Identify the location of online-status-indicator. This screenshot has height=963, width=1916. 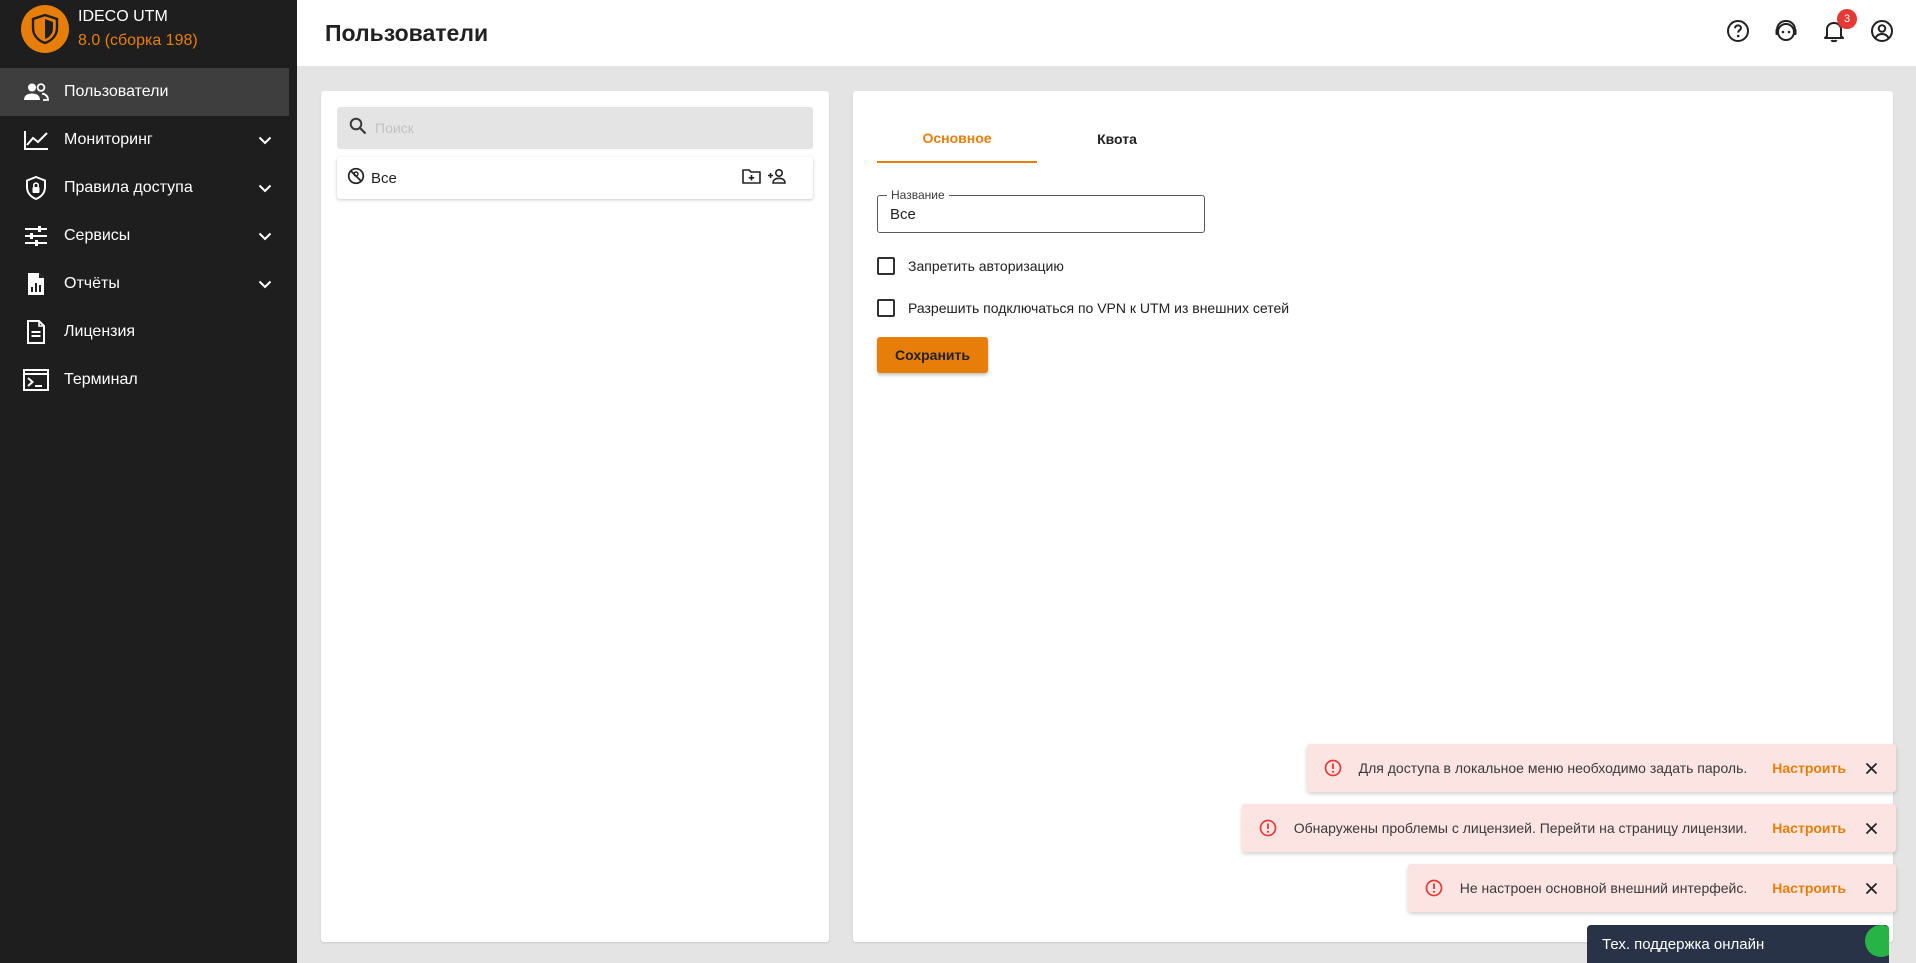
(1877, 941).